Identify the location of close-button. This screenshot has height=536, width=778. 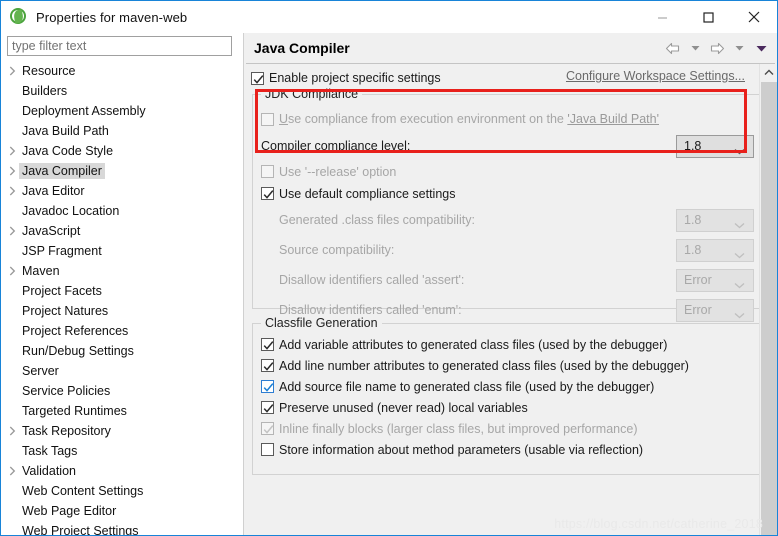
(754, 17).